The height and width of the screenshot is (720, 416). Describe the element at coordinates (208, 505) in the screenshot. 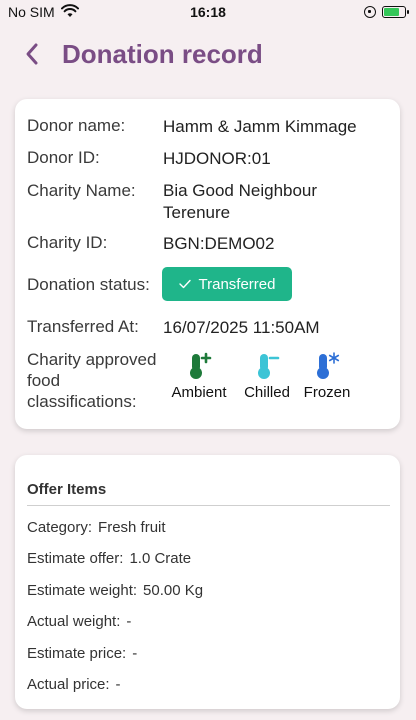

I see `offer-divider` at that location.